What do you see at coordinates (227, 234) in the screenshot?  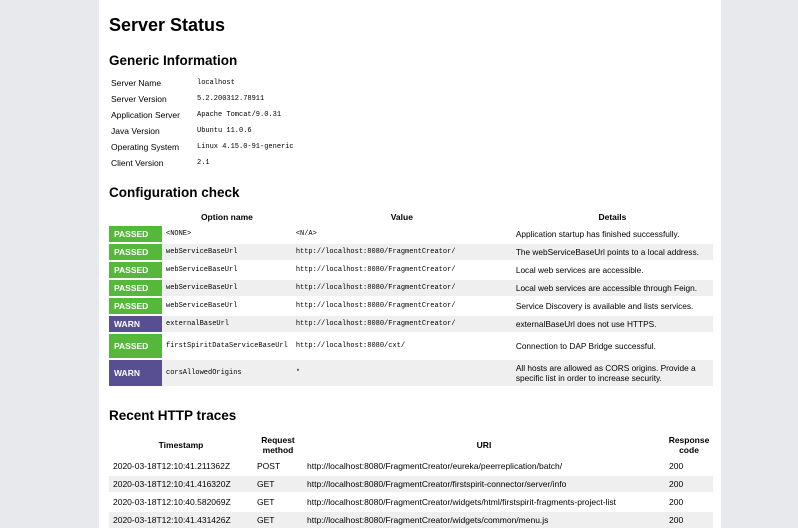 I see `option-name: <NONE>` at bounding box center [227, 234].